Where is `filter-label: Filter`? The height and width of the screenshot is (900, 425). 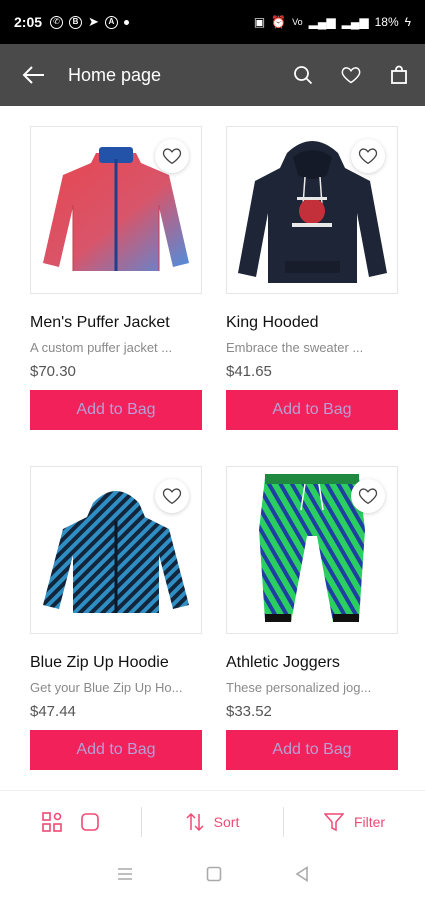
filter-label: Filter is located at coordinates (369, 821).